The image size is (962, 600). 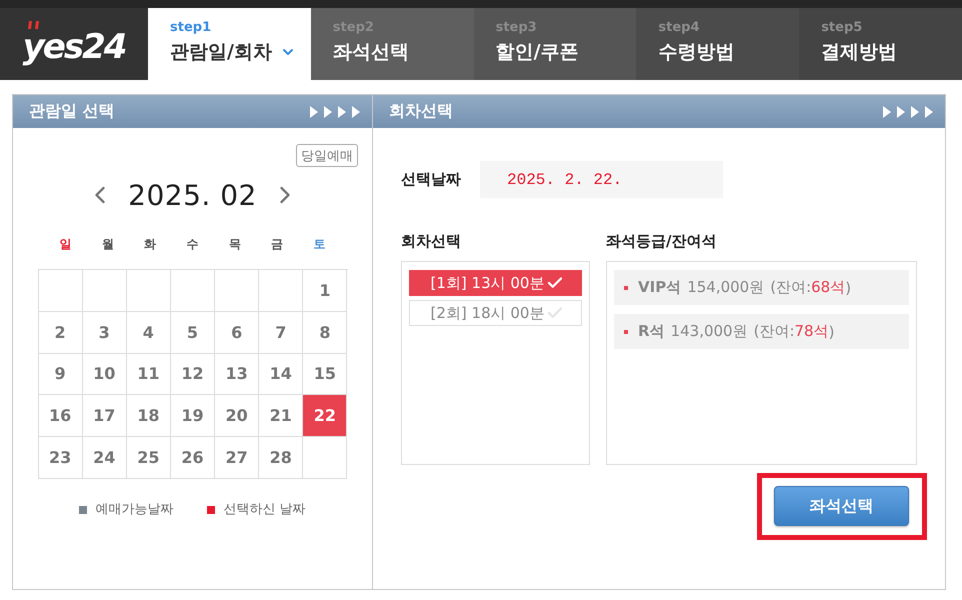 I want to click on calendar-day: 28, so click(x=281, y=458).